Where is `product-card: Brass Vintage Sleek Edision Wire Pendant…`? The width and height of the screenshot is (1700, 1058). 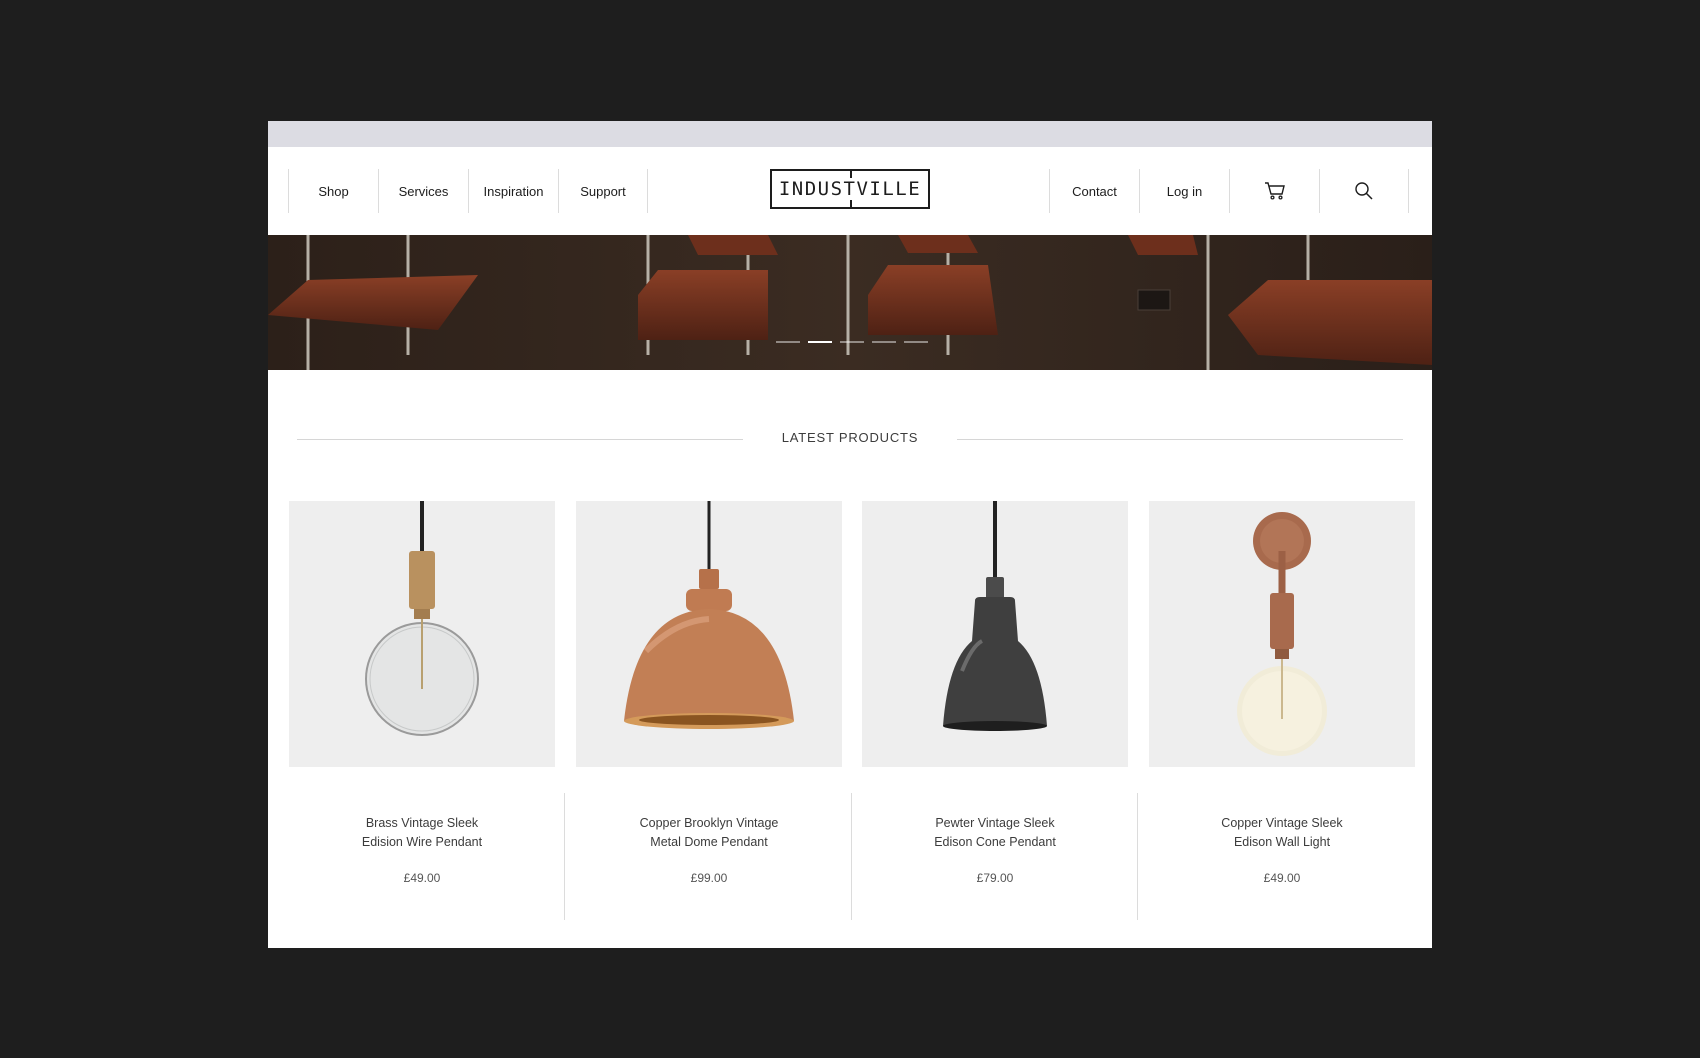 product-card: Brass Vintage Sleek Edision Wire Pendant… is located at coordinates (422, 712).